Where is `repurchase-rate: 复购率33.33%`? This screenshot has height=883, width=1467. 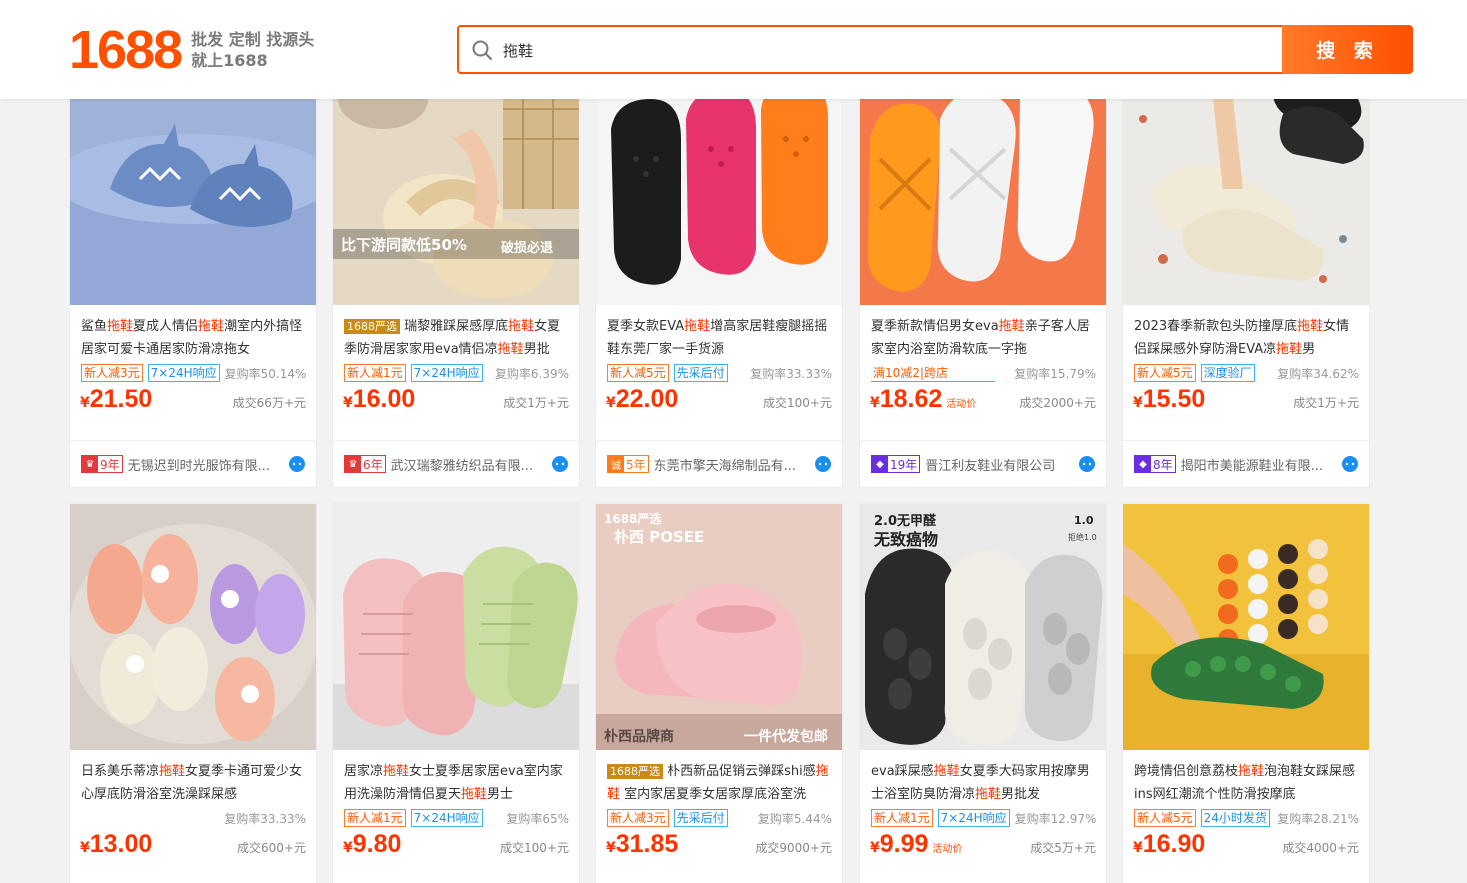
repurchase-rate: 复购率33.33% is located at coordinates (791, 373).